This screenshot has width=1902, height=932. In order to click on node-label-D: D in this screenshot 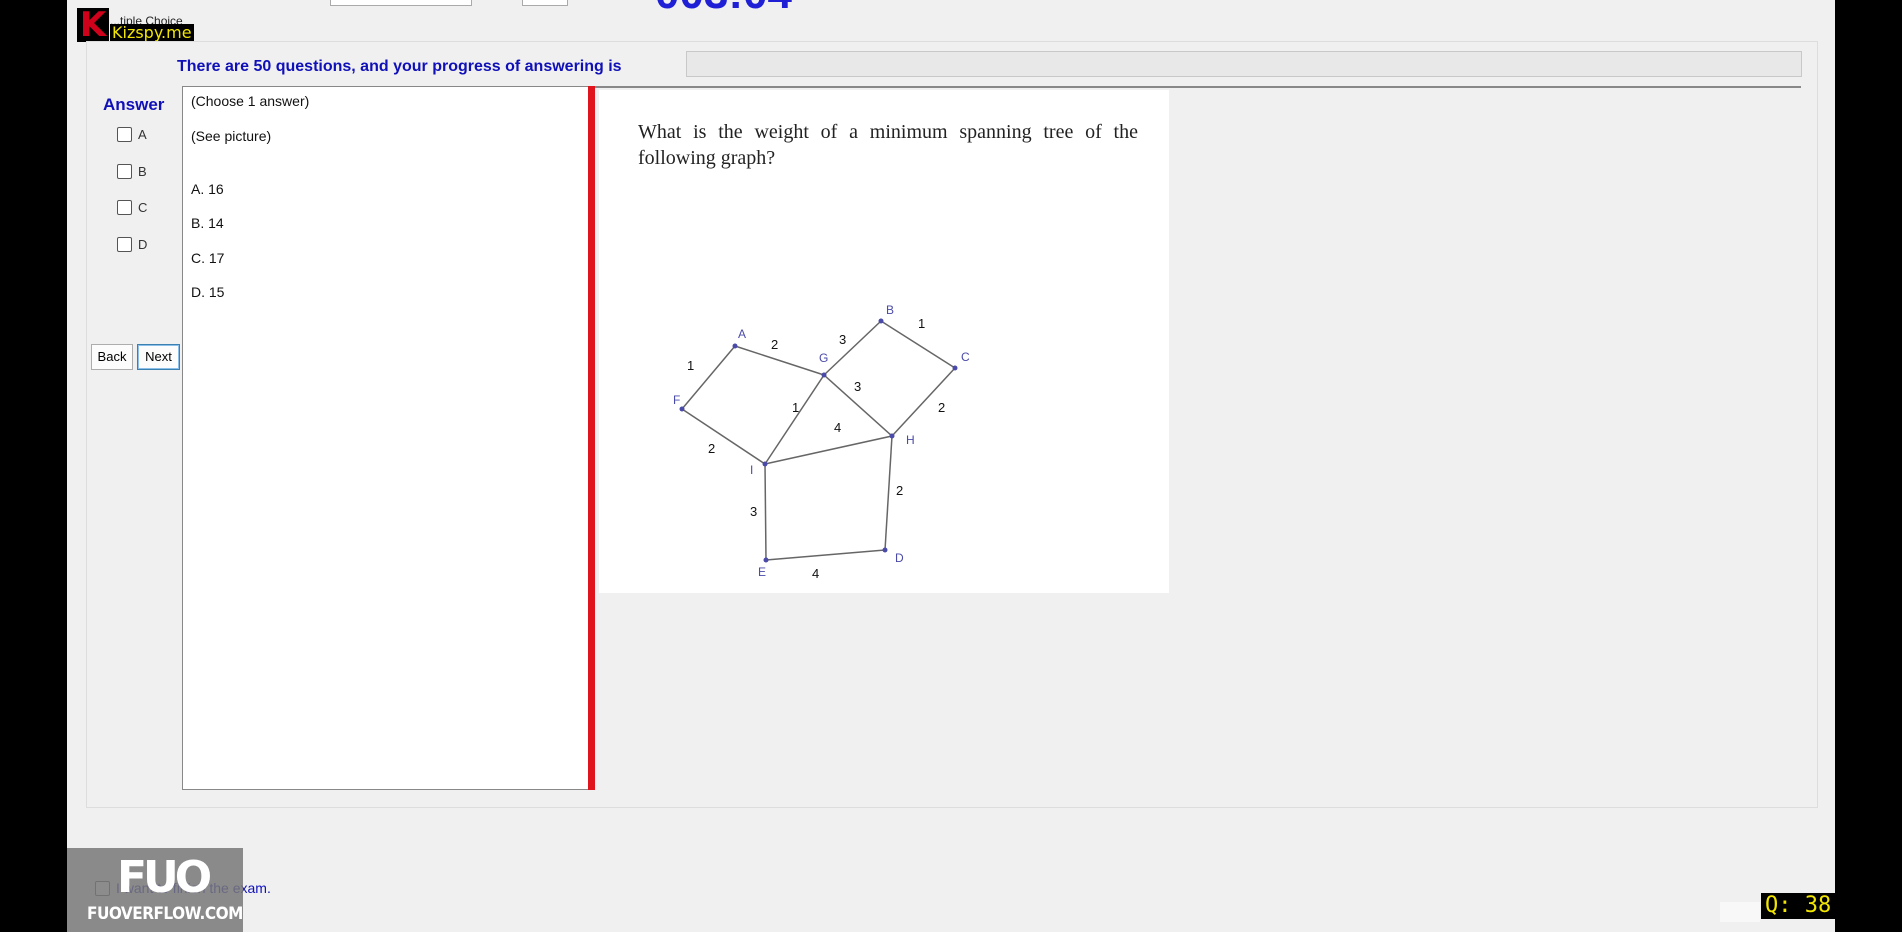, I will do `click(899, 558)`.